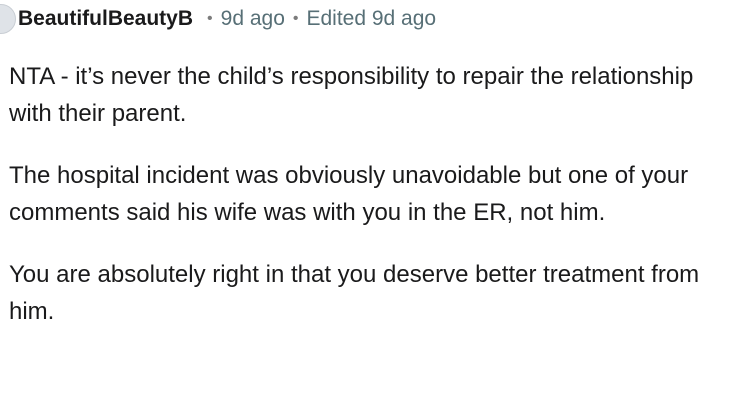 This screenshot has width=747, height=406. I want to click on edited-time: Edited 9d ago, so click(371, 18).